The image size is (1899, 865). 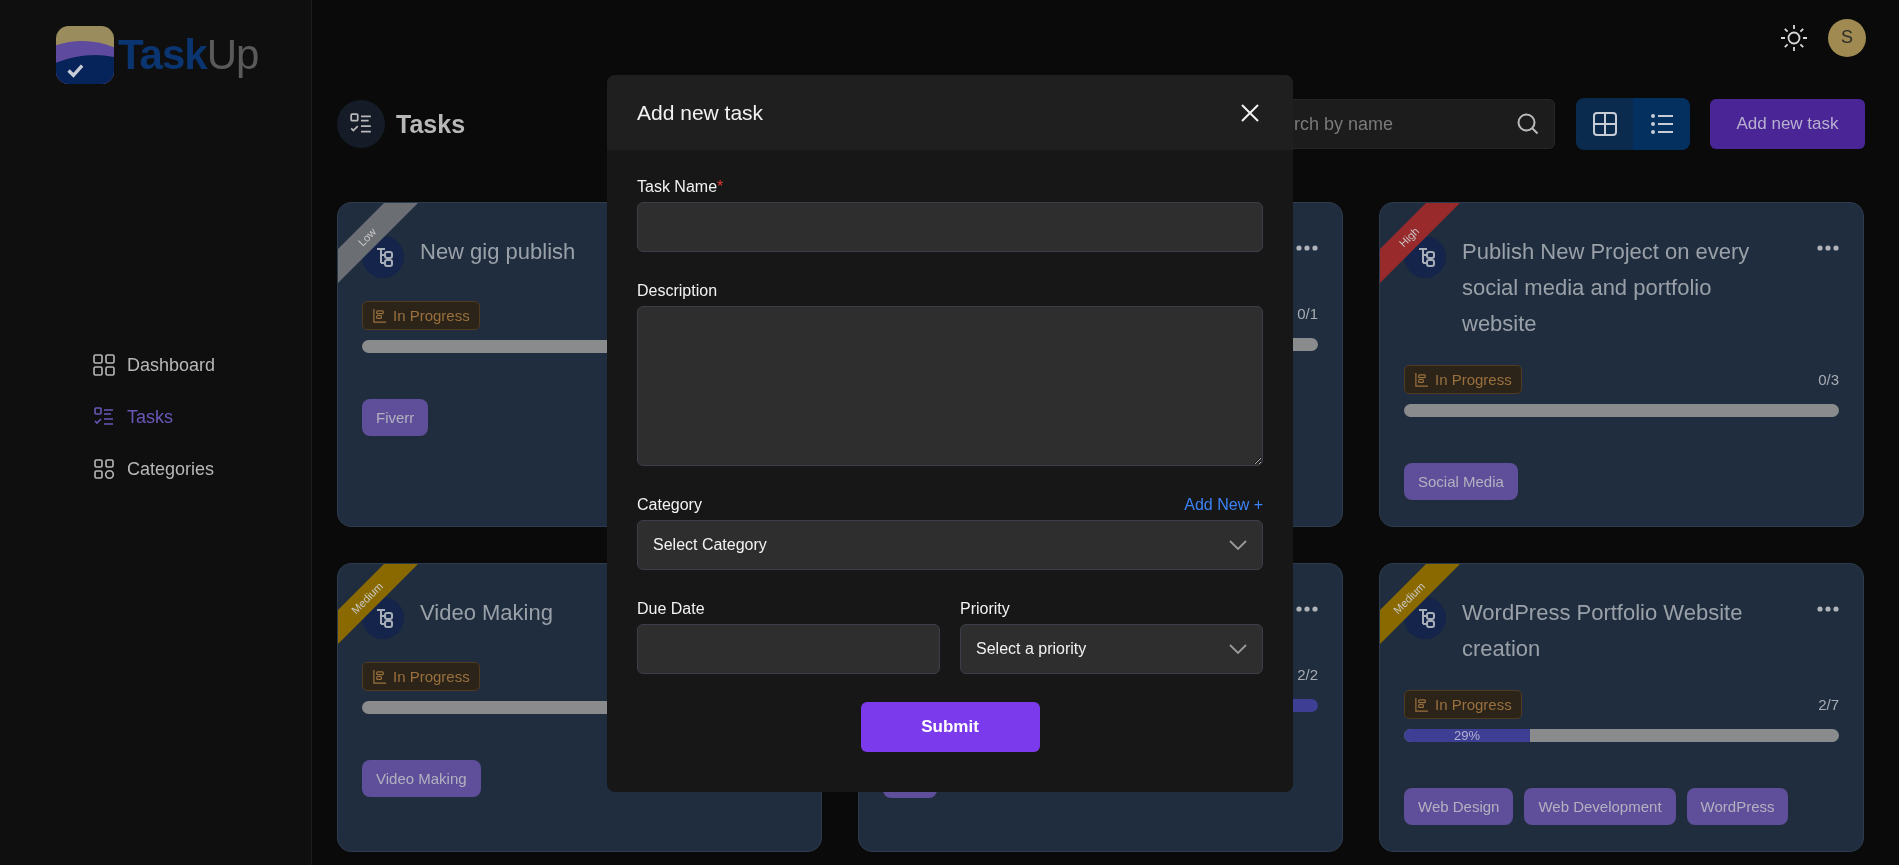 What do you see at coordinates (669, 505) in the screenshot?
I see `field-label: Category` at bounding box center [669, 505].